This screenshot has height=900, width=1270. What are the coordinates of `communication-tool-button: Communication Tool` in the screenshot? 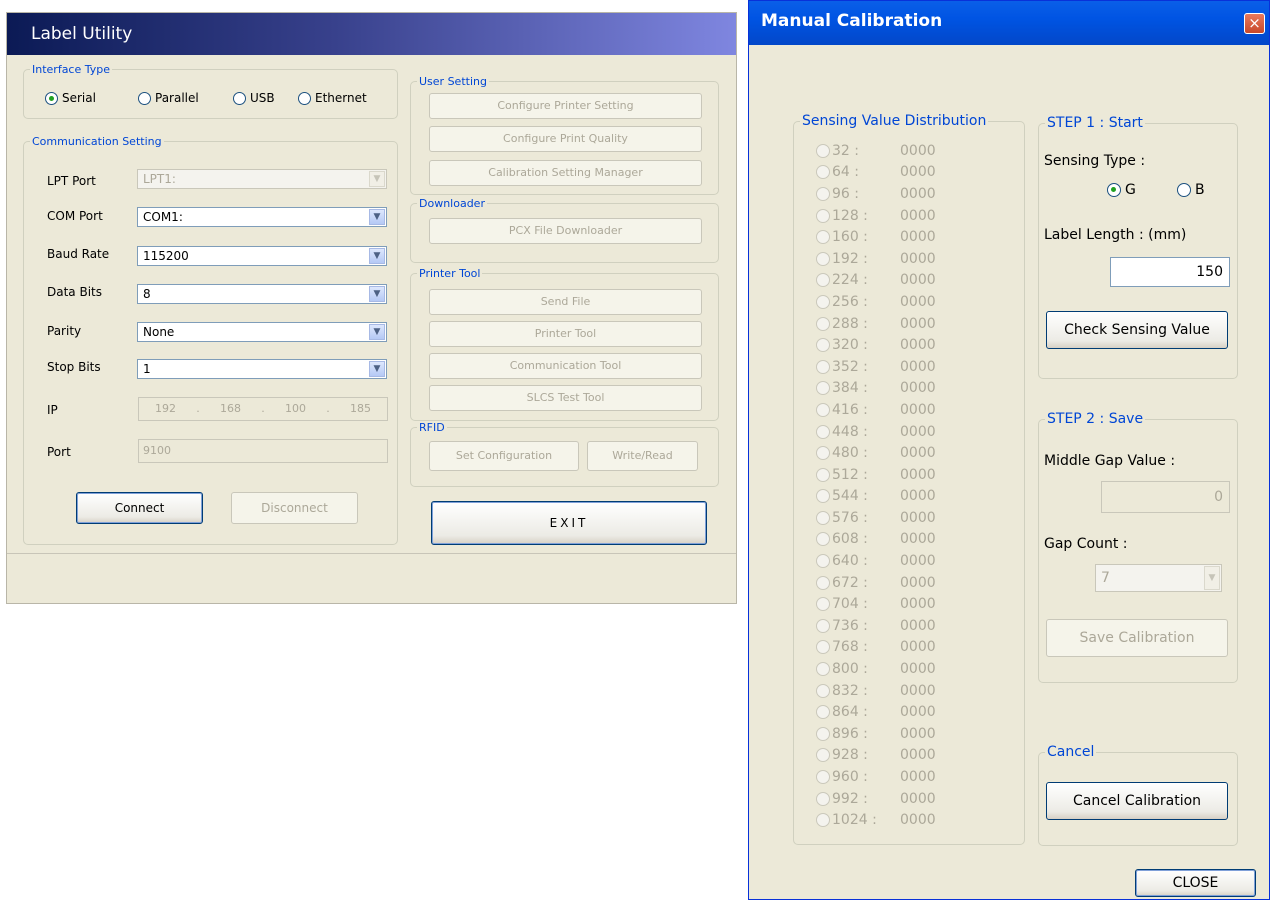 It's located at (565, 366).